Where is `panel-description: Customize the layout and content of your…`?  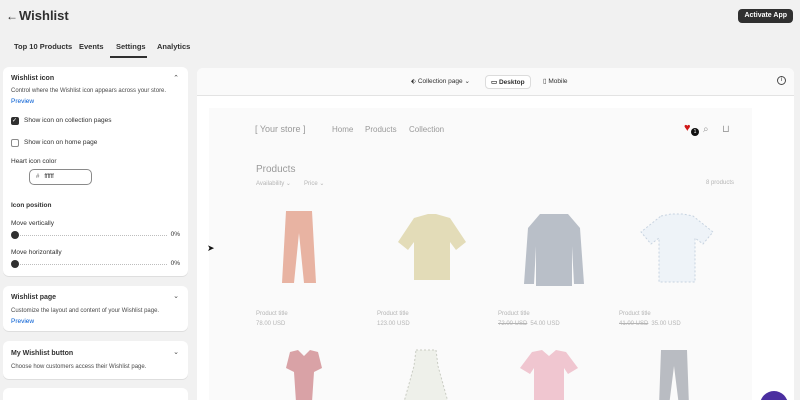 panel-description: Customize the layout and content of your… is located at coordinates (85, 311).